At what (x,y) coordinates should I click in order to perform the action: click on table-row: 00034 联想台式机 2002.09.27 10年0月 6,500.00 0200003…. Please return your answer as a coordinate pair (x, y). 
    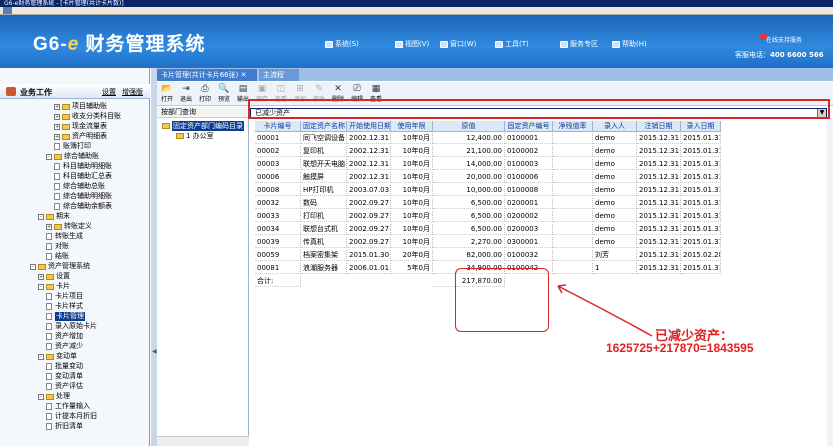
    Looking at the image, I should click on (541, 229).